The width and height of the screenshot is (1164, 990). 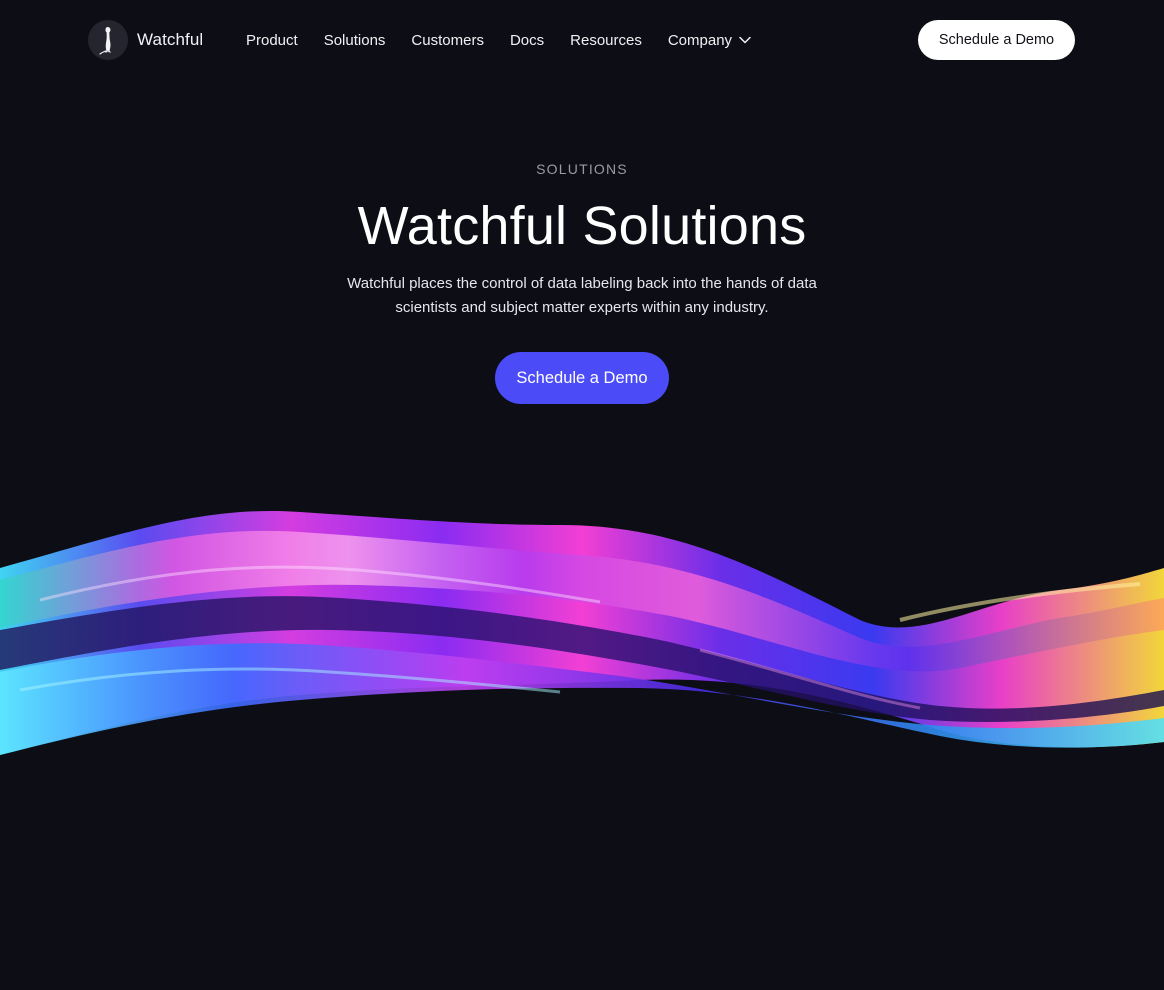 I want to click on nav-item-label: Solutions, so click(x=354, y=40).